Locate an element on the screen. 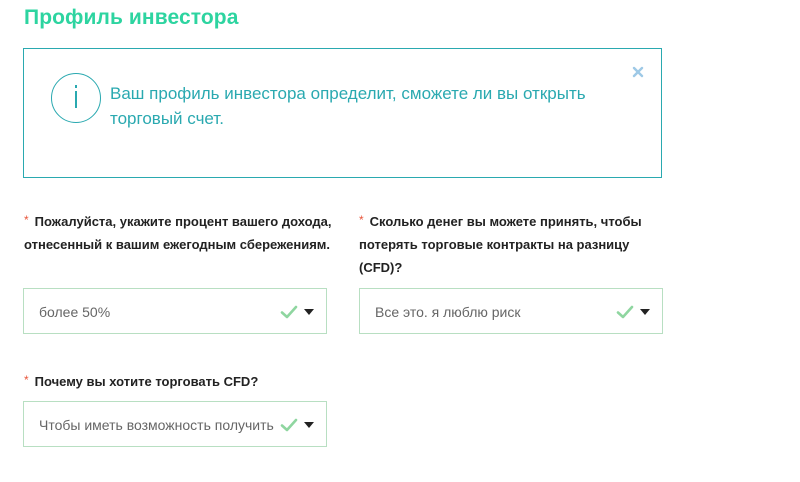 This screenshot has width=800, height=482. select-value: Чтобы иметь возможность получить is located at coordinates (156, 425).